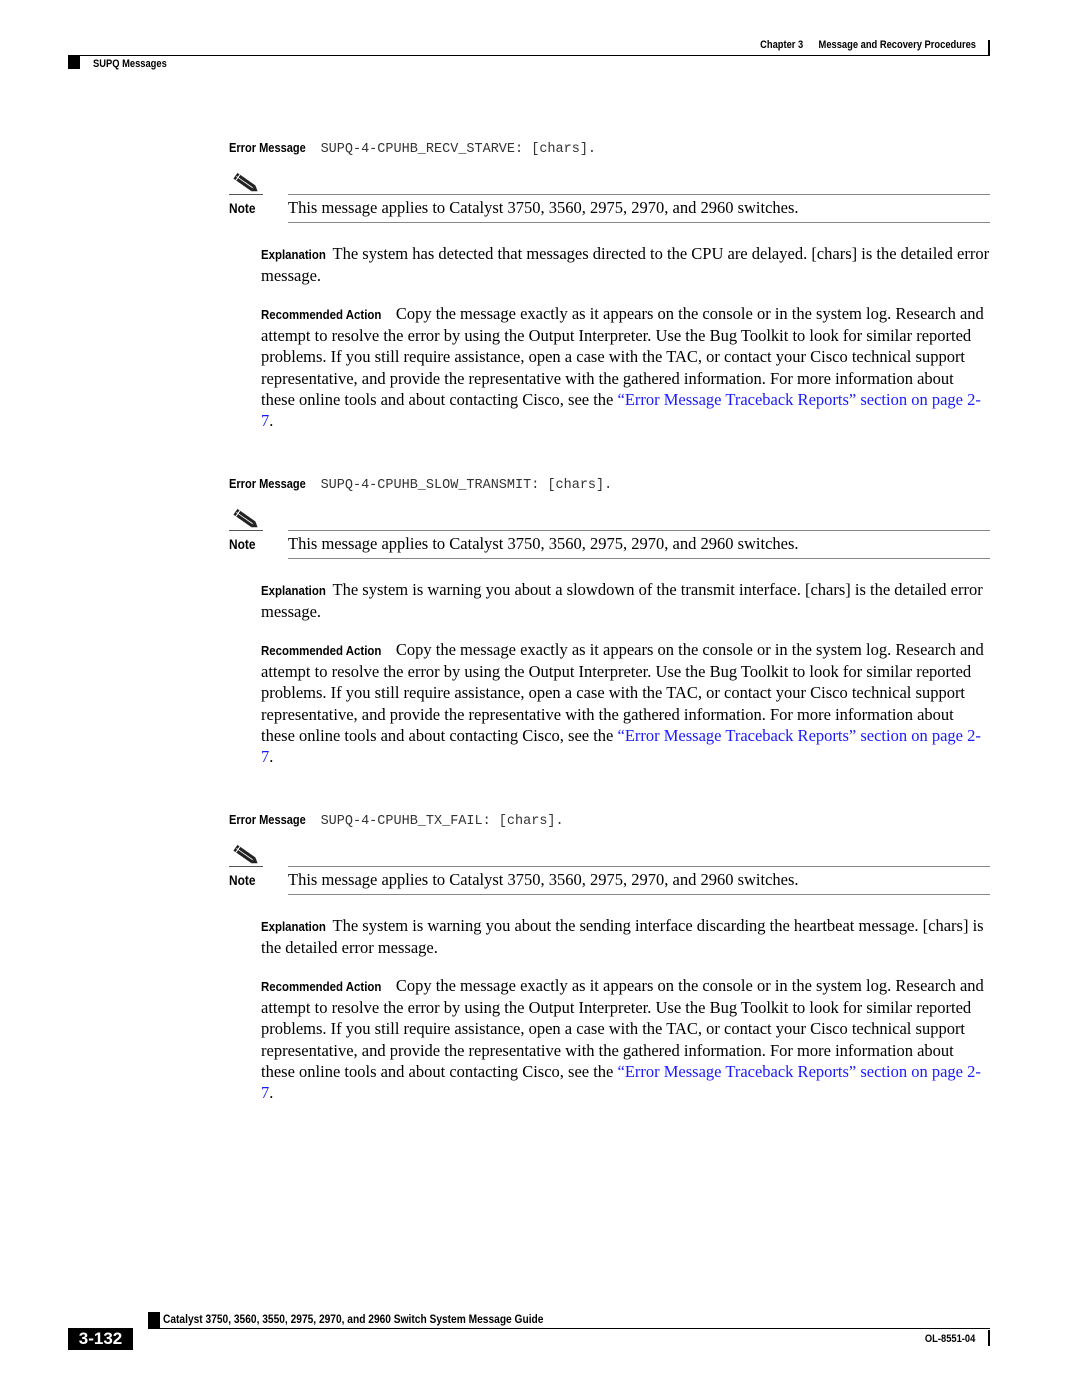  What do you see at coordinates (442, 821) in the screenshot?
I see `error-code: SUPQ-4-CPUHB_TX_FAIL: [chars].` at bounding box center [442, 821].